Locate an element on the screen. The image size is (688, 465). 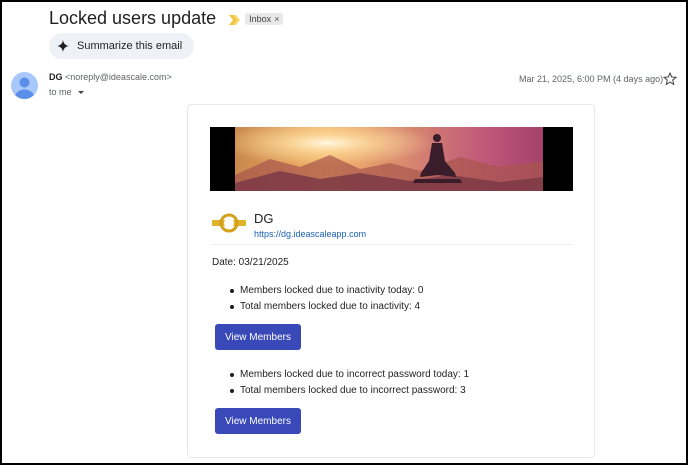
header-banner-image is located at coordinates (391, 159).